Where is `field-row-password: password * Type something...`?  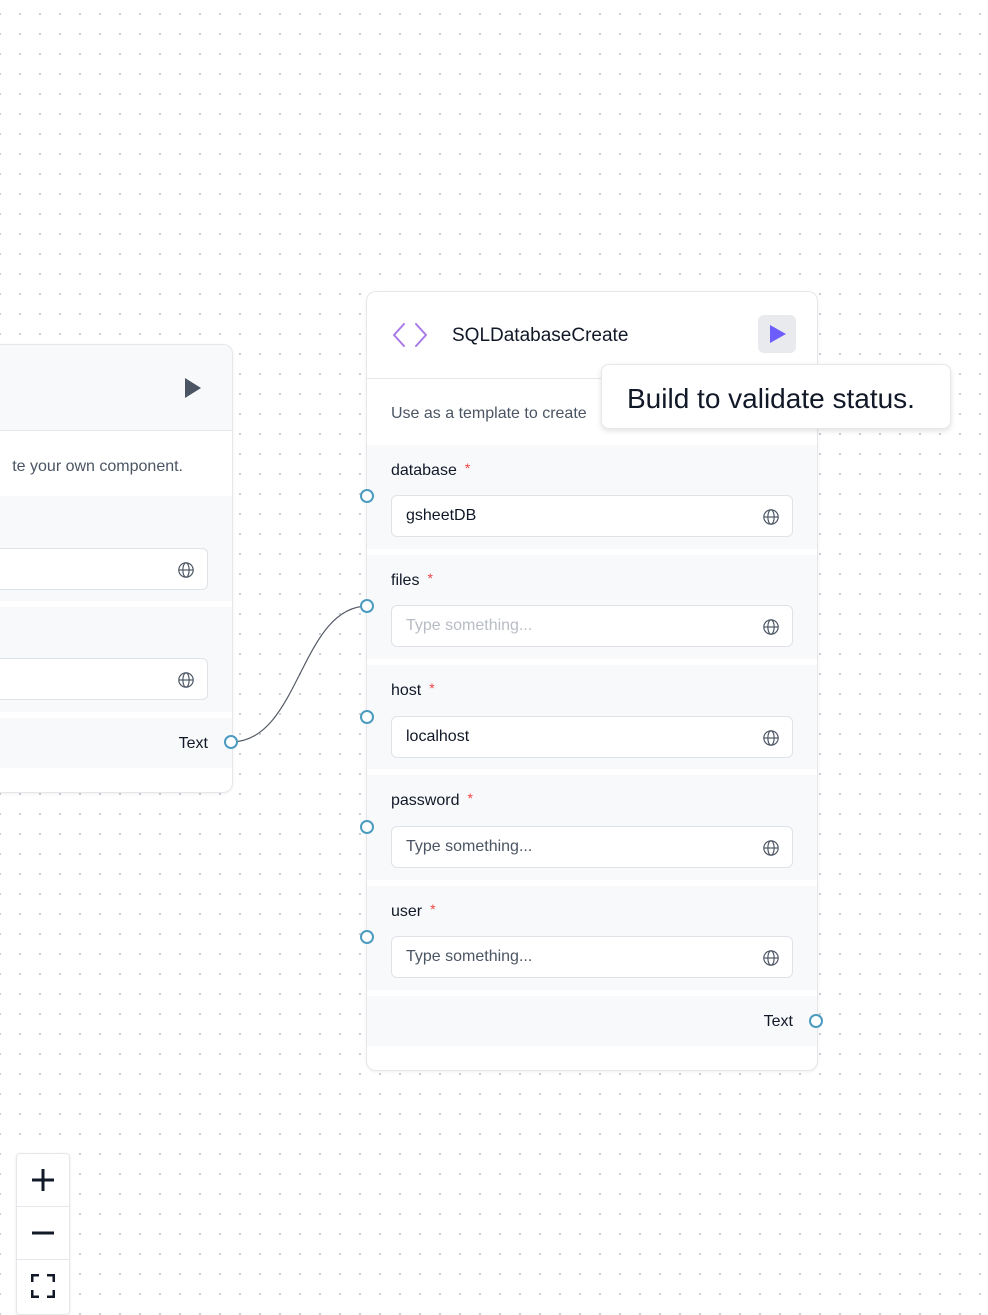
field-row-password: password * Type something... is located at coordinates (592, 827).